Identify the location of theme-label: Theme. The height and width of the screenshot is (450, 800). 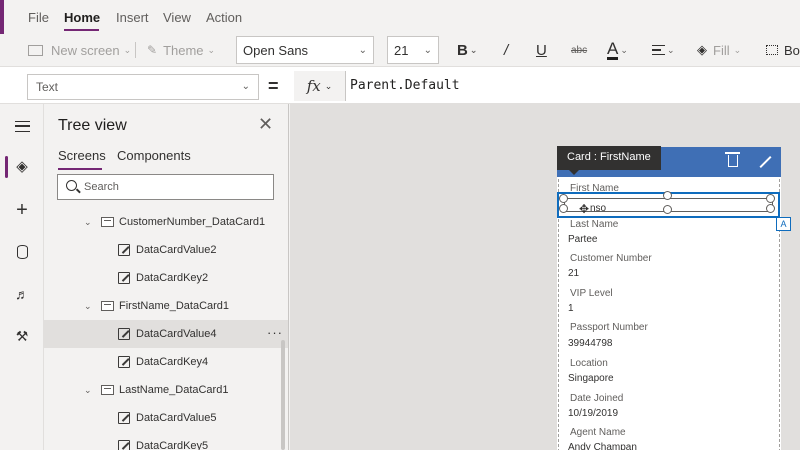
(183, 50).